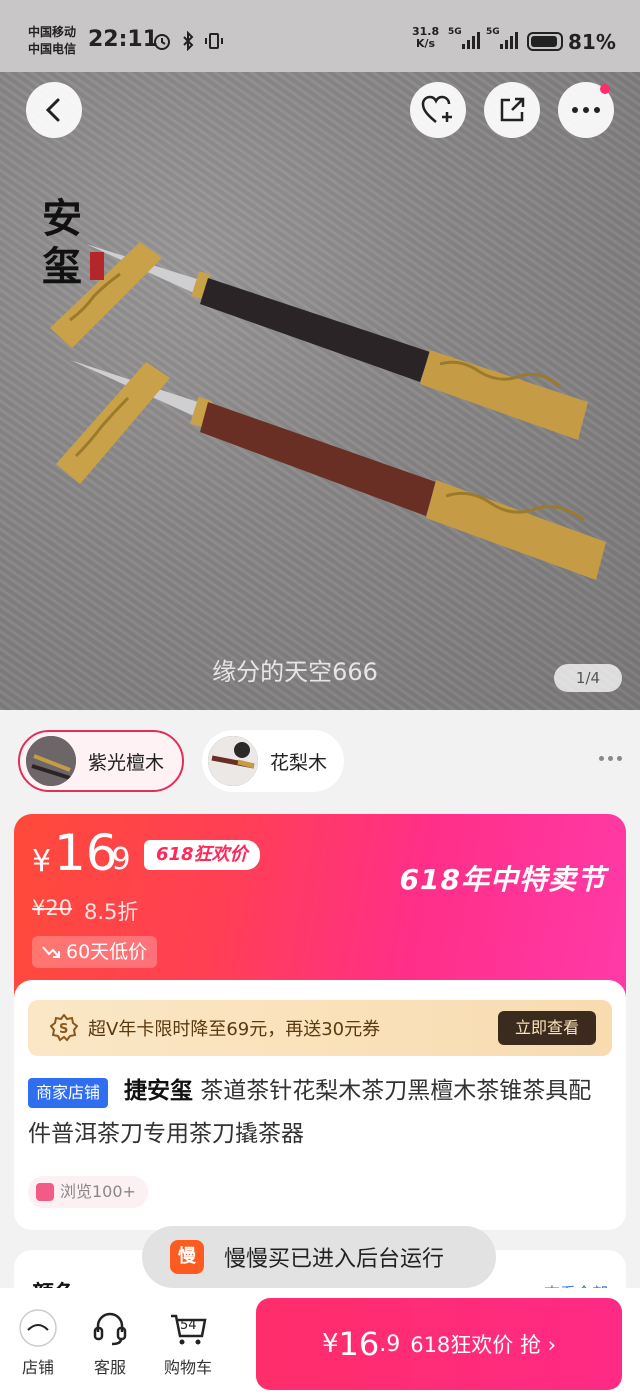  Describe the element at coordinates (52, 49) in the screenshot. I see `carrier-2: 中国电信` at that location.